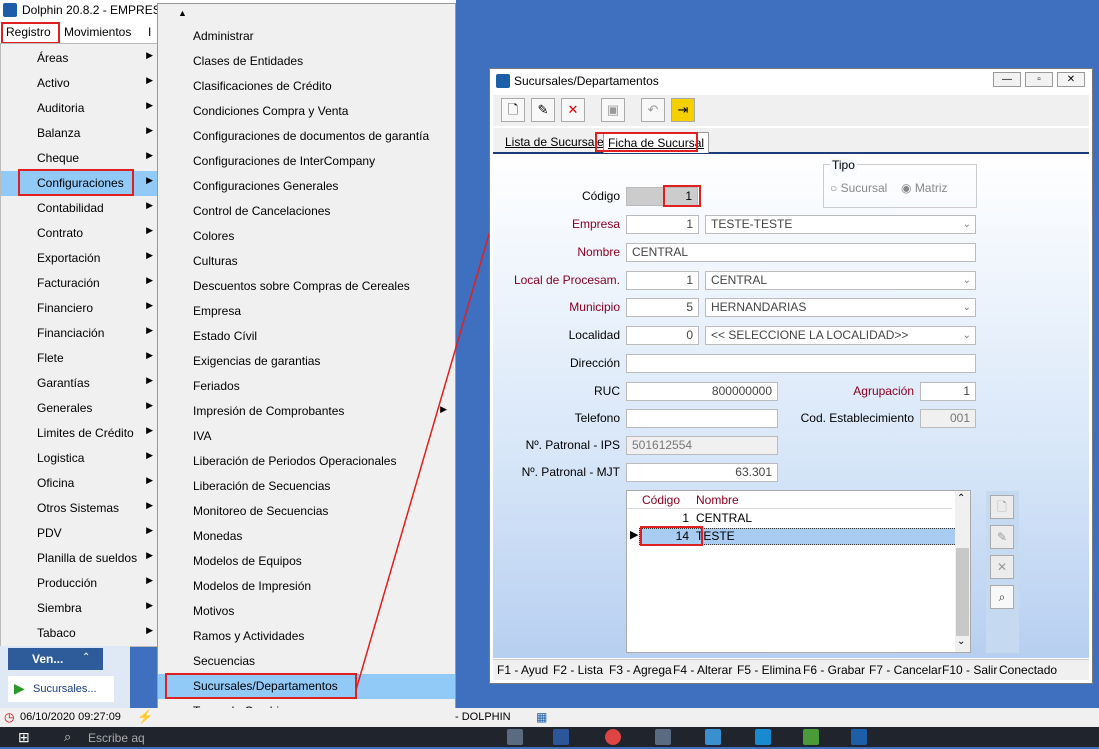 The height and width of the screenshot is (749, 1099). What do you see at coordinates (572, 445) in the screenshot?
I see `ips-label: Nº. Patronal - IPS` at bounding box center [572, 445].